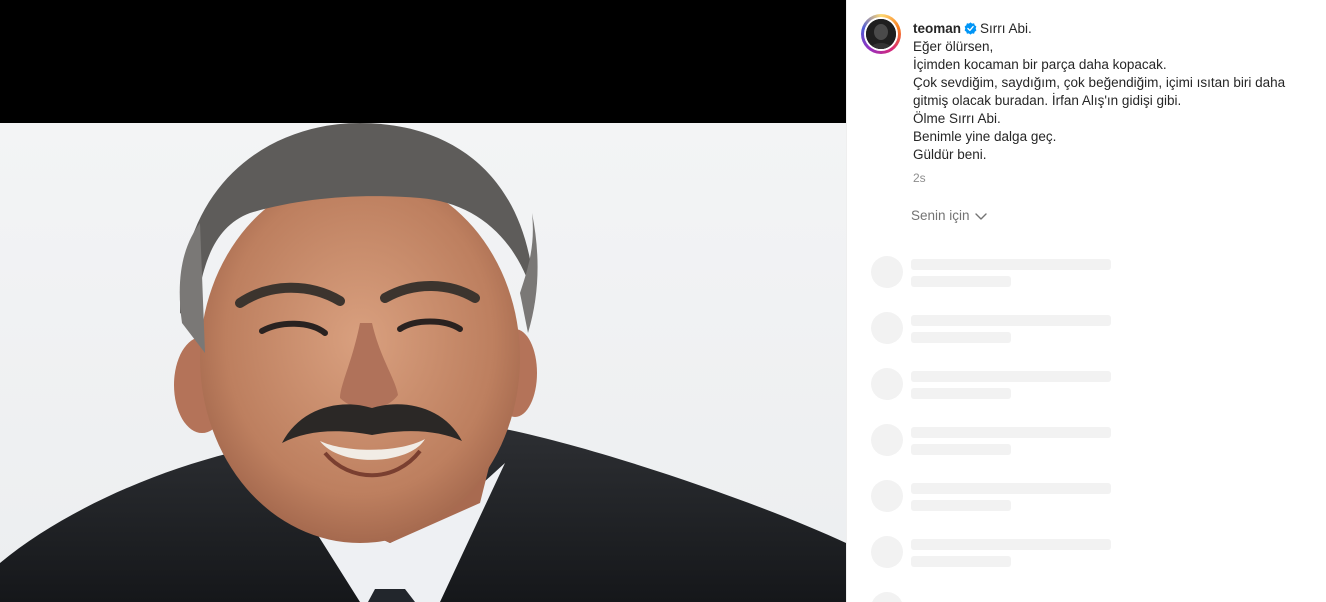  Describe the element at coordinates (985, 136) in the screenshot. I see `caption-line: Benimle yine dalga geç.` at that location.